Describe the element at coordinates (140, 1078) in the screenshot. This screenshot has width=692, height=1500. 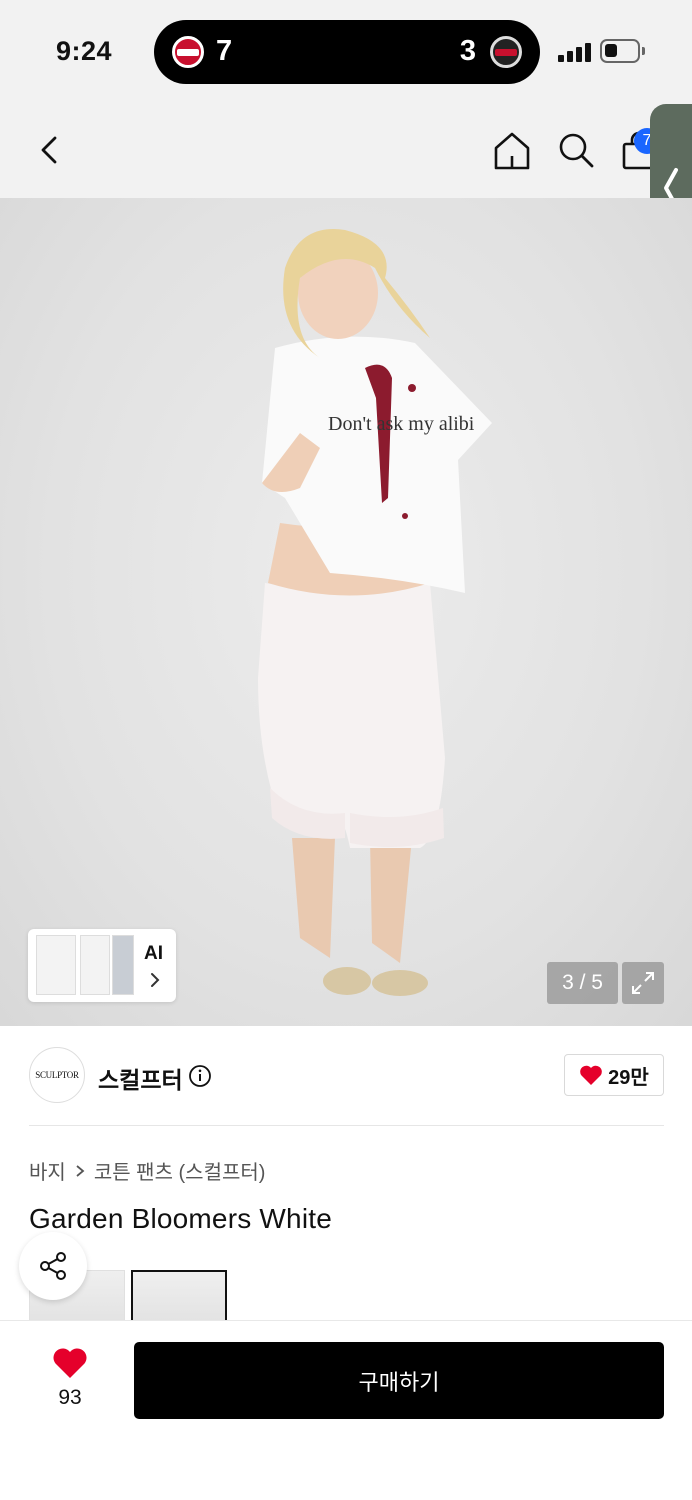
I see `brand-name: 스컬프터` at that location.